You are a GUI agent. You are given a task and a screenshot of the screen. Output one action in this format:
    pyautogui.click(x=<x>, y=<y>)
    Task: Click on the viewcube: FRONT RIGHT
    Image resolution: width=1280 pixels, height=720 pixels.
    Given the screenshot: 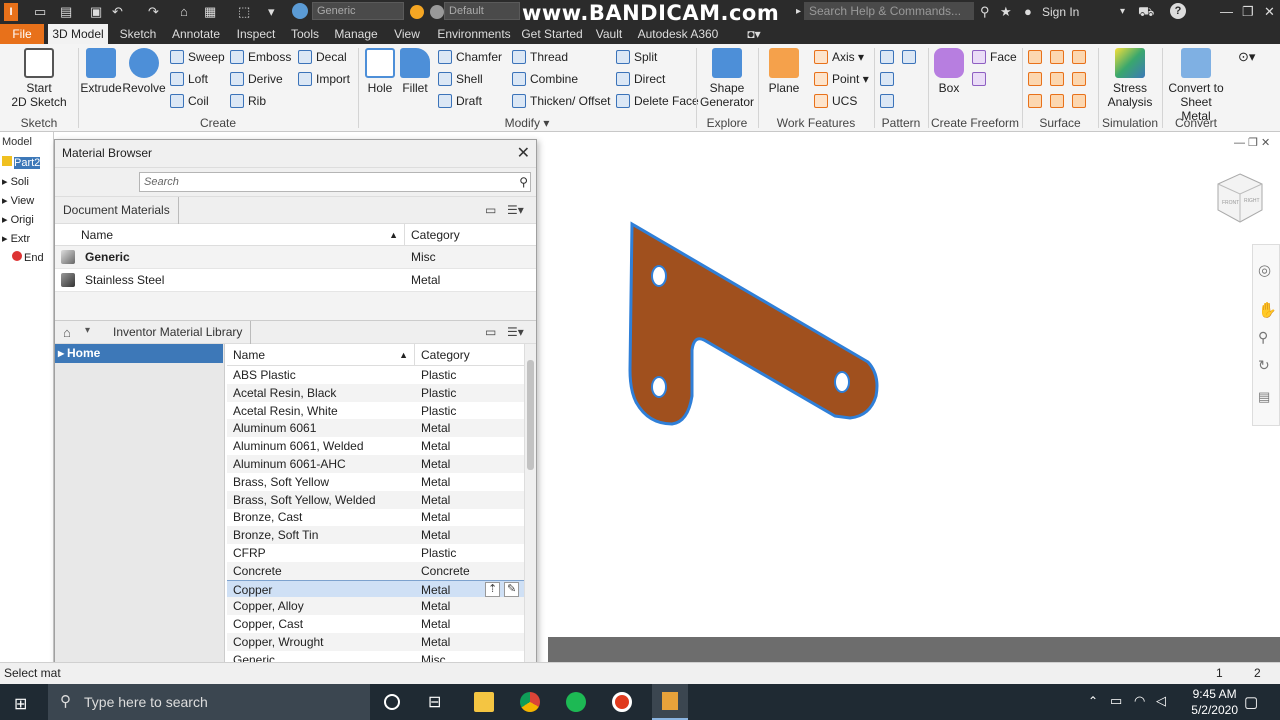 What is the action you would take?
    pyautogui.click(x=1240, y=198)
    